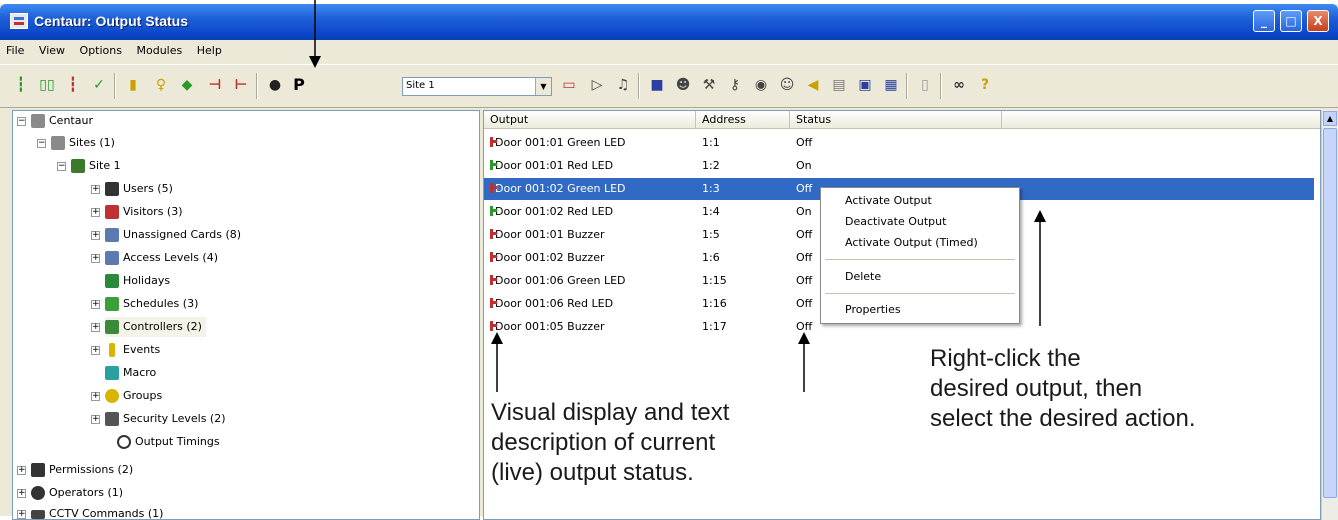 This screenshot has height=520, width=1338. Describe the element at coordinates (761, 85) in the screenshot. I see `camera-icon: ◉` at that location.